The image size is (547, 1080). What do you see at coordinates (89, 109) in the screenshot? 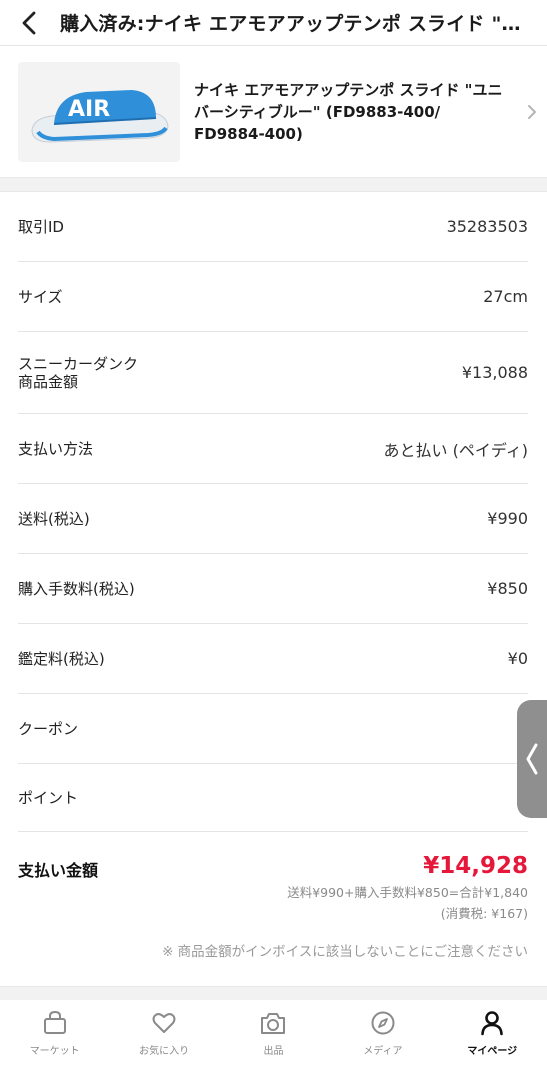
I see `svg-text: AIR` at bounding box center [89, 109].